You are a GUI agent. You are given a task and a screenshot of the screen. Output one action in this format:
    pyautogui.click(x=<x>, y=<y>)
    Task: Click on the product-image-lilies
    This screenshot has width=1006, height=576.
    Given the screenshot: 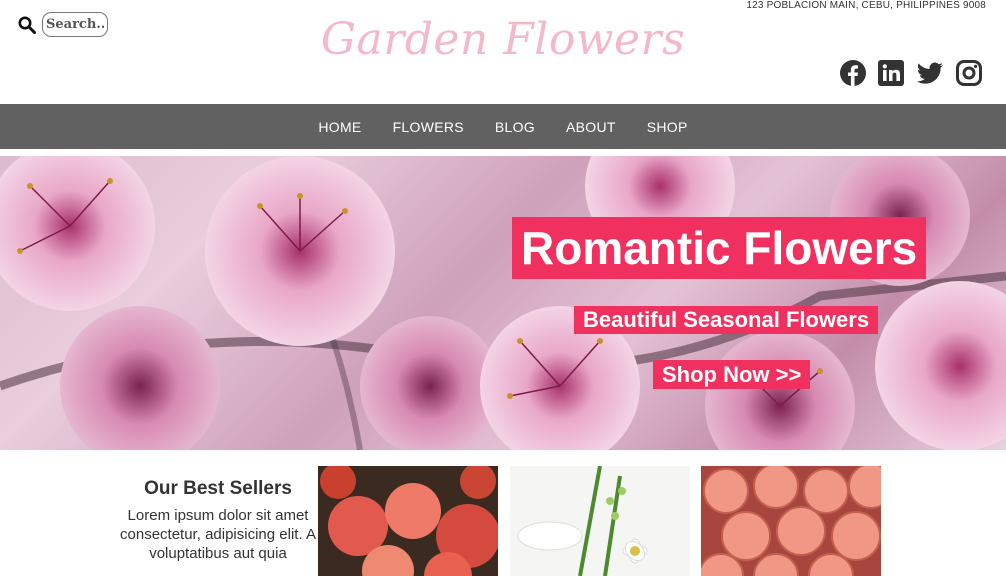 What is the action you would take?
    pyautogui.click(x=600, y=521)
    